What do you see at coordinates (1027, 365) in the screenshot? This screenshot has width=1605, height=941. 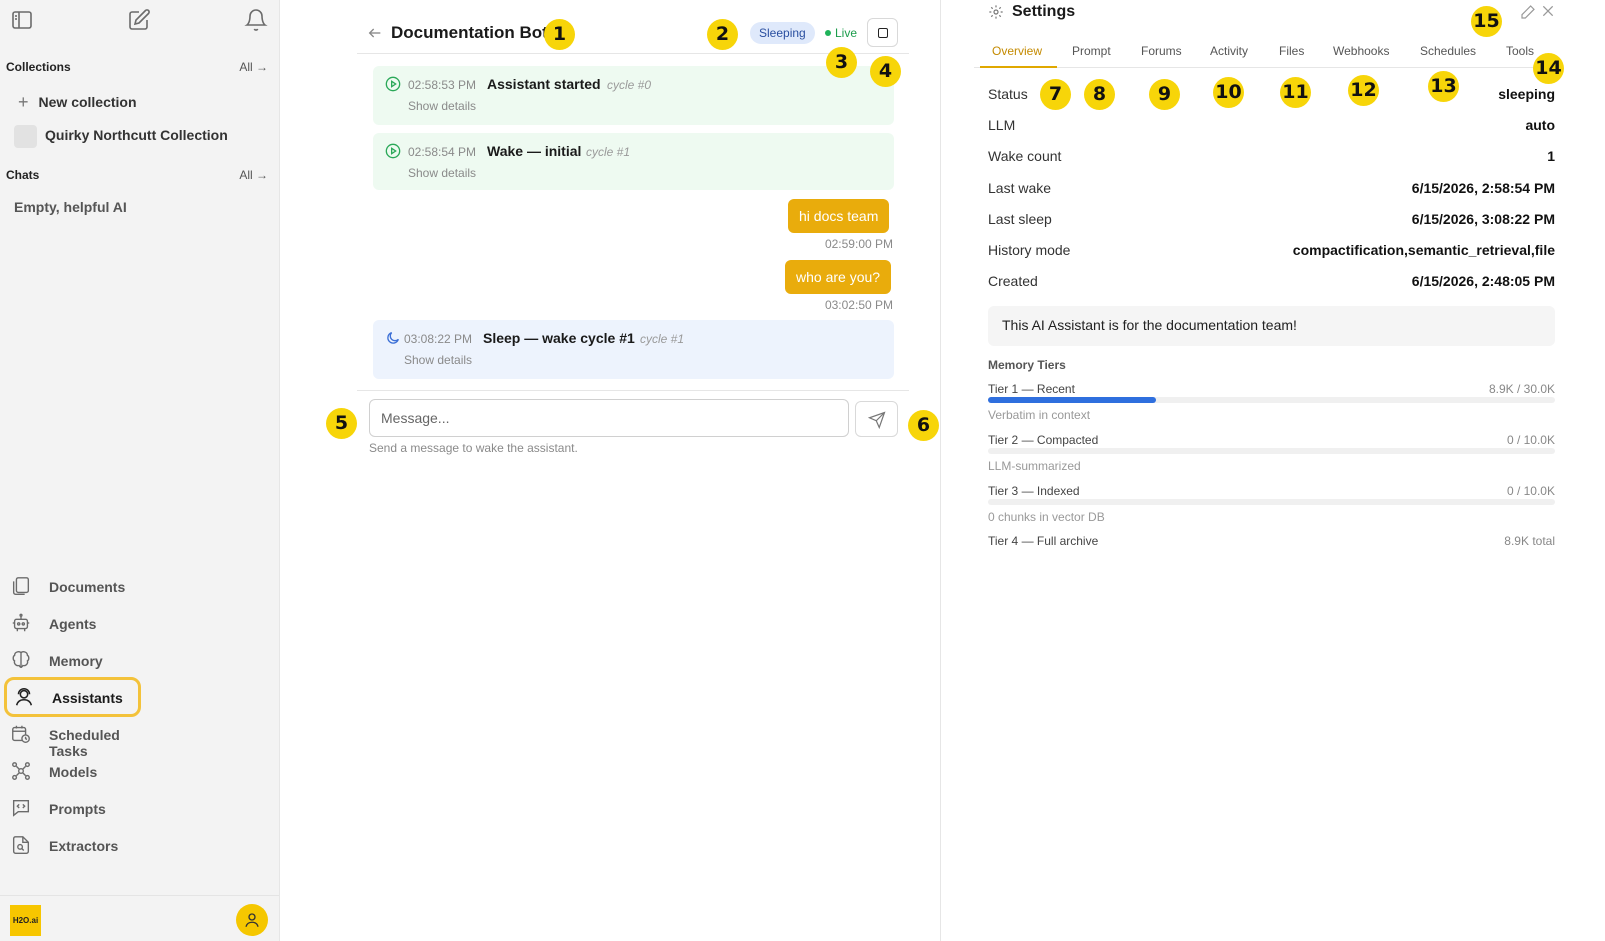 I see `memory-tiers-heading: Memory Tiers` at bounding box center [1027, 365].